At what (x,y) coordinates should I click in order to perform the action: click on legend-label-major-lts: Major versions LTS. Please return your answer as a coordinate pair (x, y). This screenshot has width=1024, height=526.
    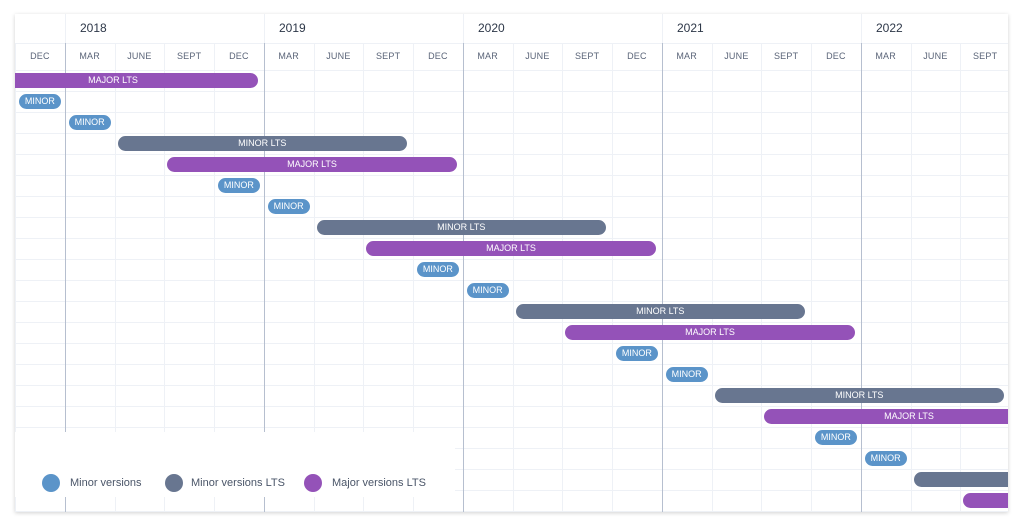
    Looking at the image, I should click on (379, 483).